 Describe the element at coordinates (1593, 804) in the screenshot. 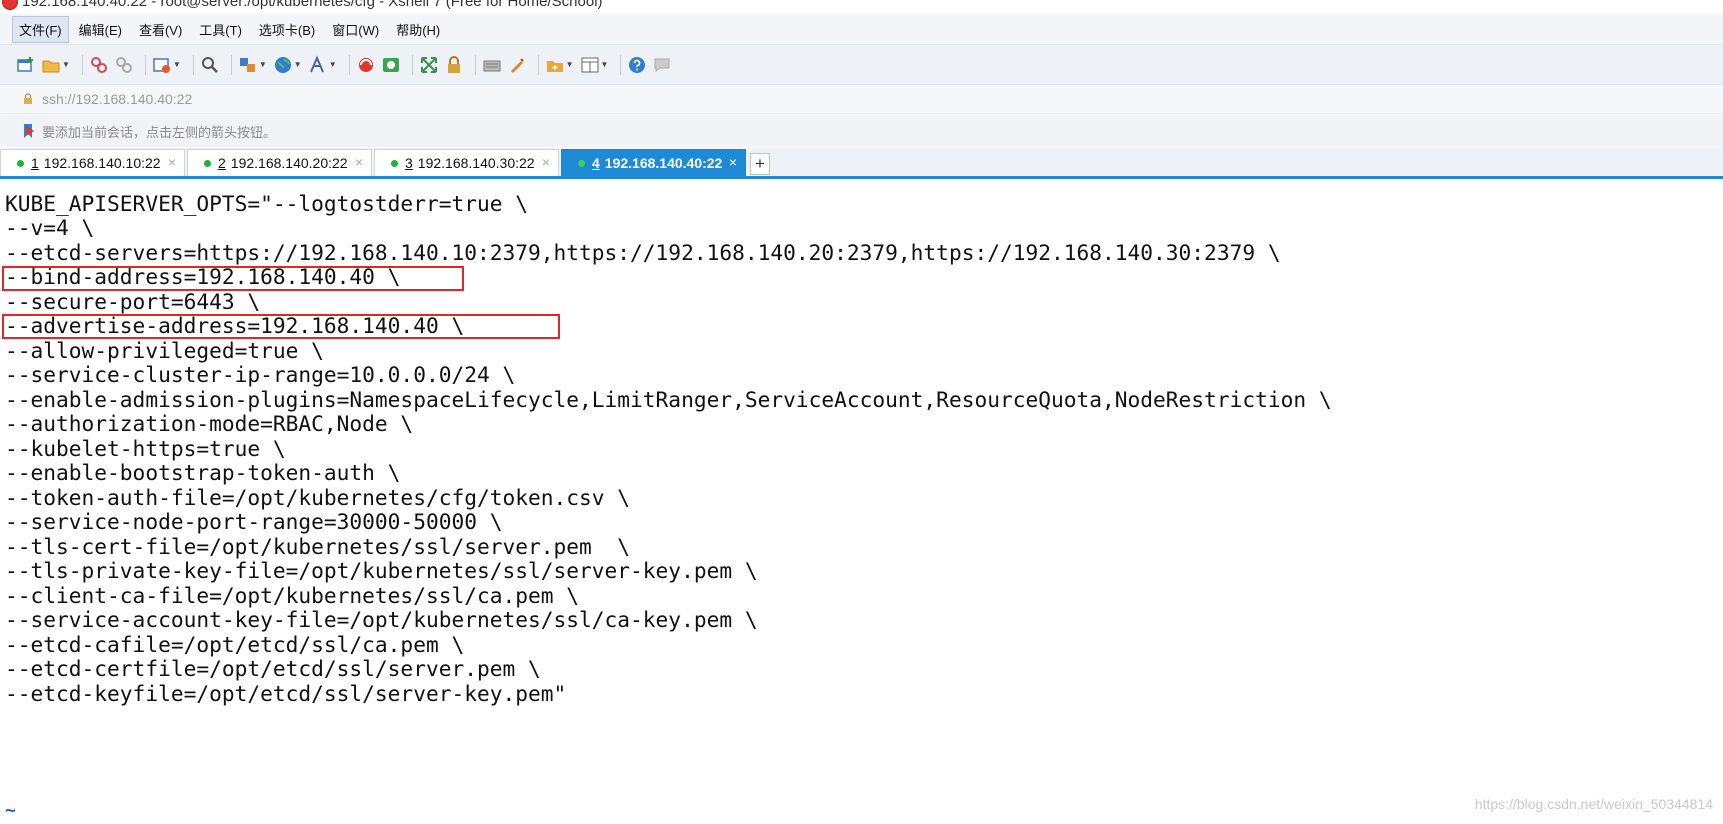

I see `watermark: https://blog.csdn.net/weixin_50344814` at that location.